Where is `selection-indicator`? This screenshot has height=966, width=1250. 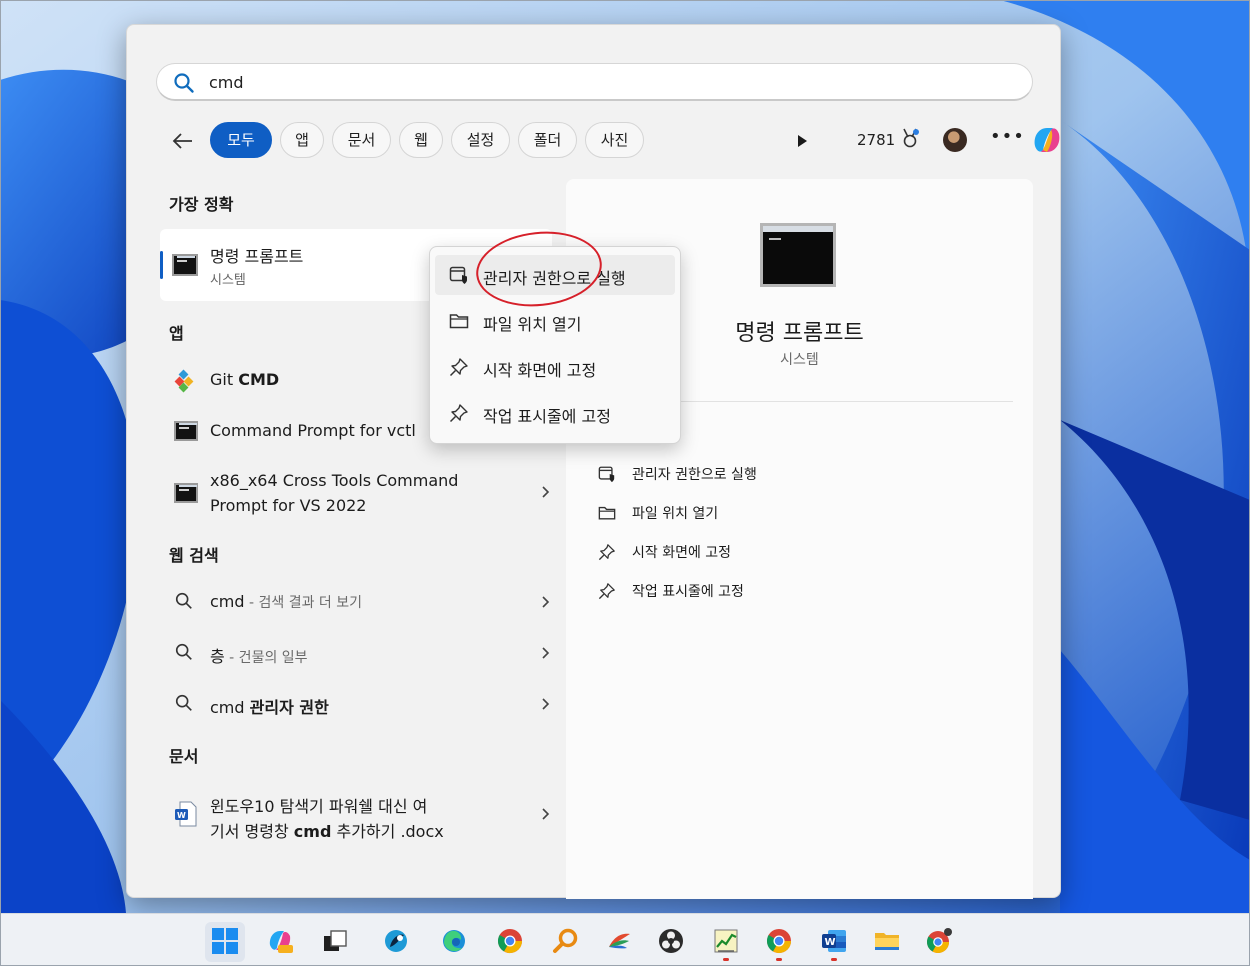 selection-indicator is located at coordinates (161, 265).